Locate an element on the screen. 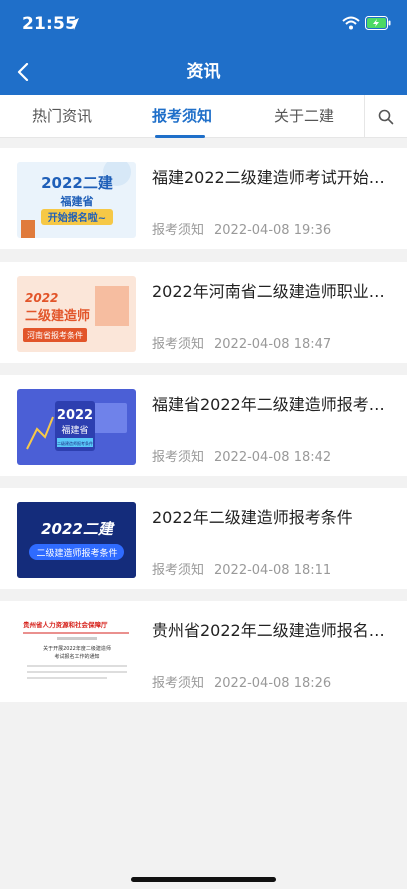  svg-text: 河南省报考条件 is located at coordinates (55, 335).